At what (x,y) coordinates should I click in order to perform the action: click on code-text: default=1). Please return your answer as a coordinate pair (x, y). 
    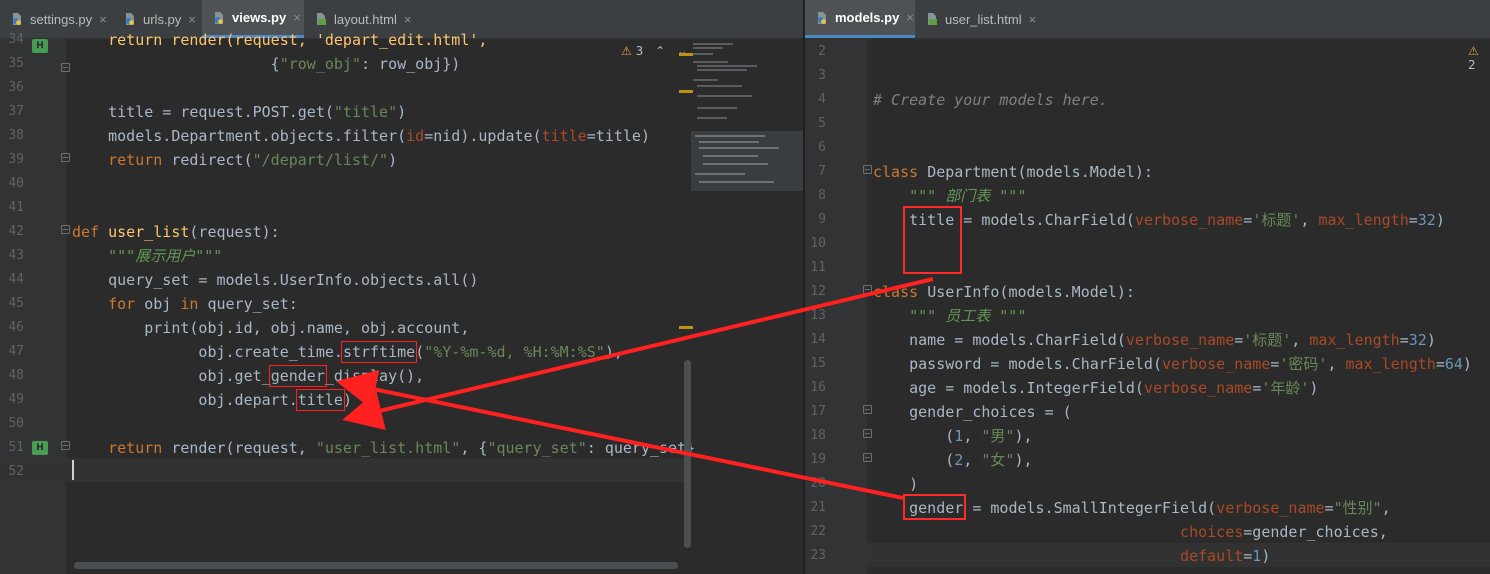
    Looking at the image, I should click on (1071, 556).